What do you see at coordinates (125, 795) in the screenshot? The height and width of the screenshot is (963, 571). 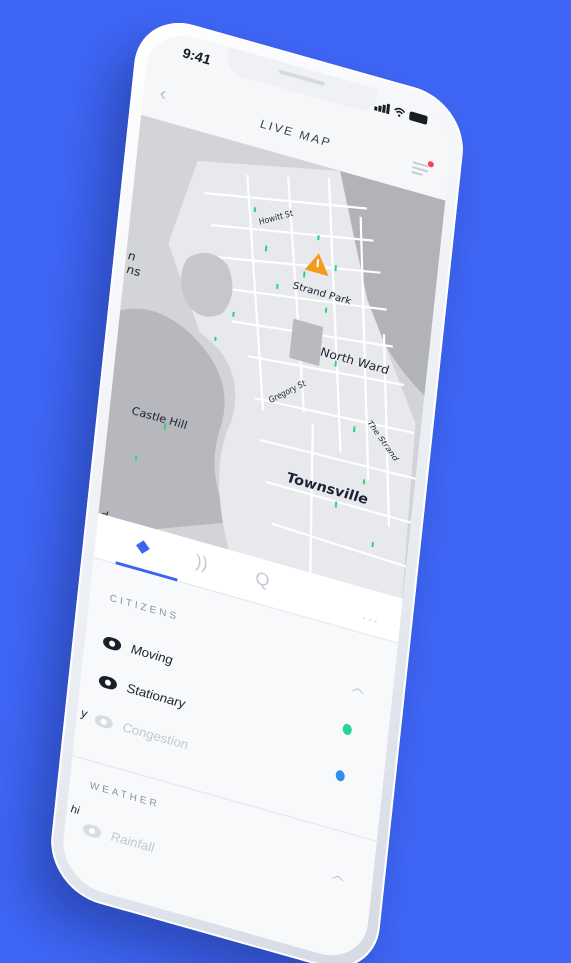 I see `section-weather-title: WEATHER` at bounding box center [125, 795].